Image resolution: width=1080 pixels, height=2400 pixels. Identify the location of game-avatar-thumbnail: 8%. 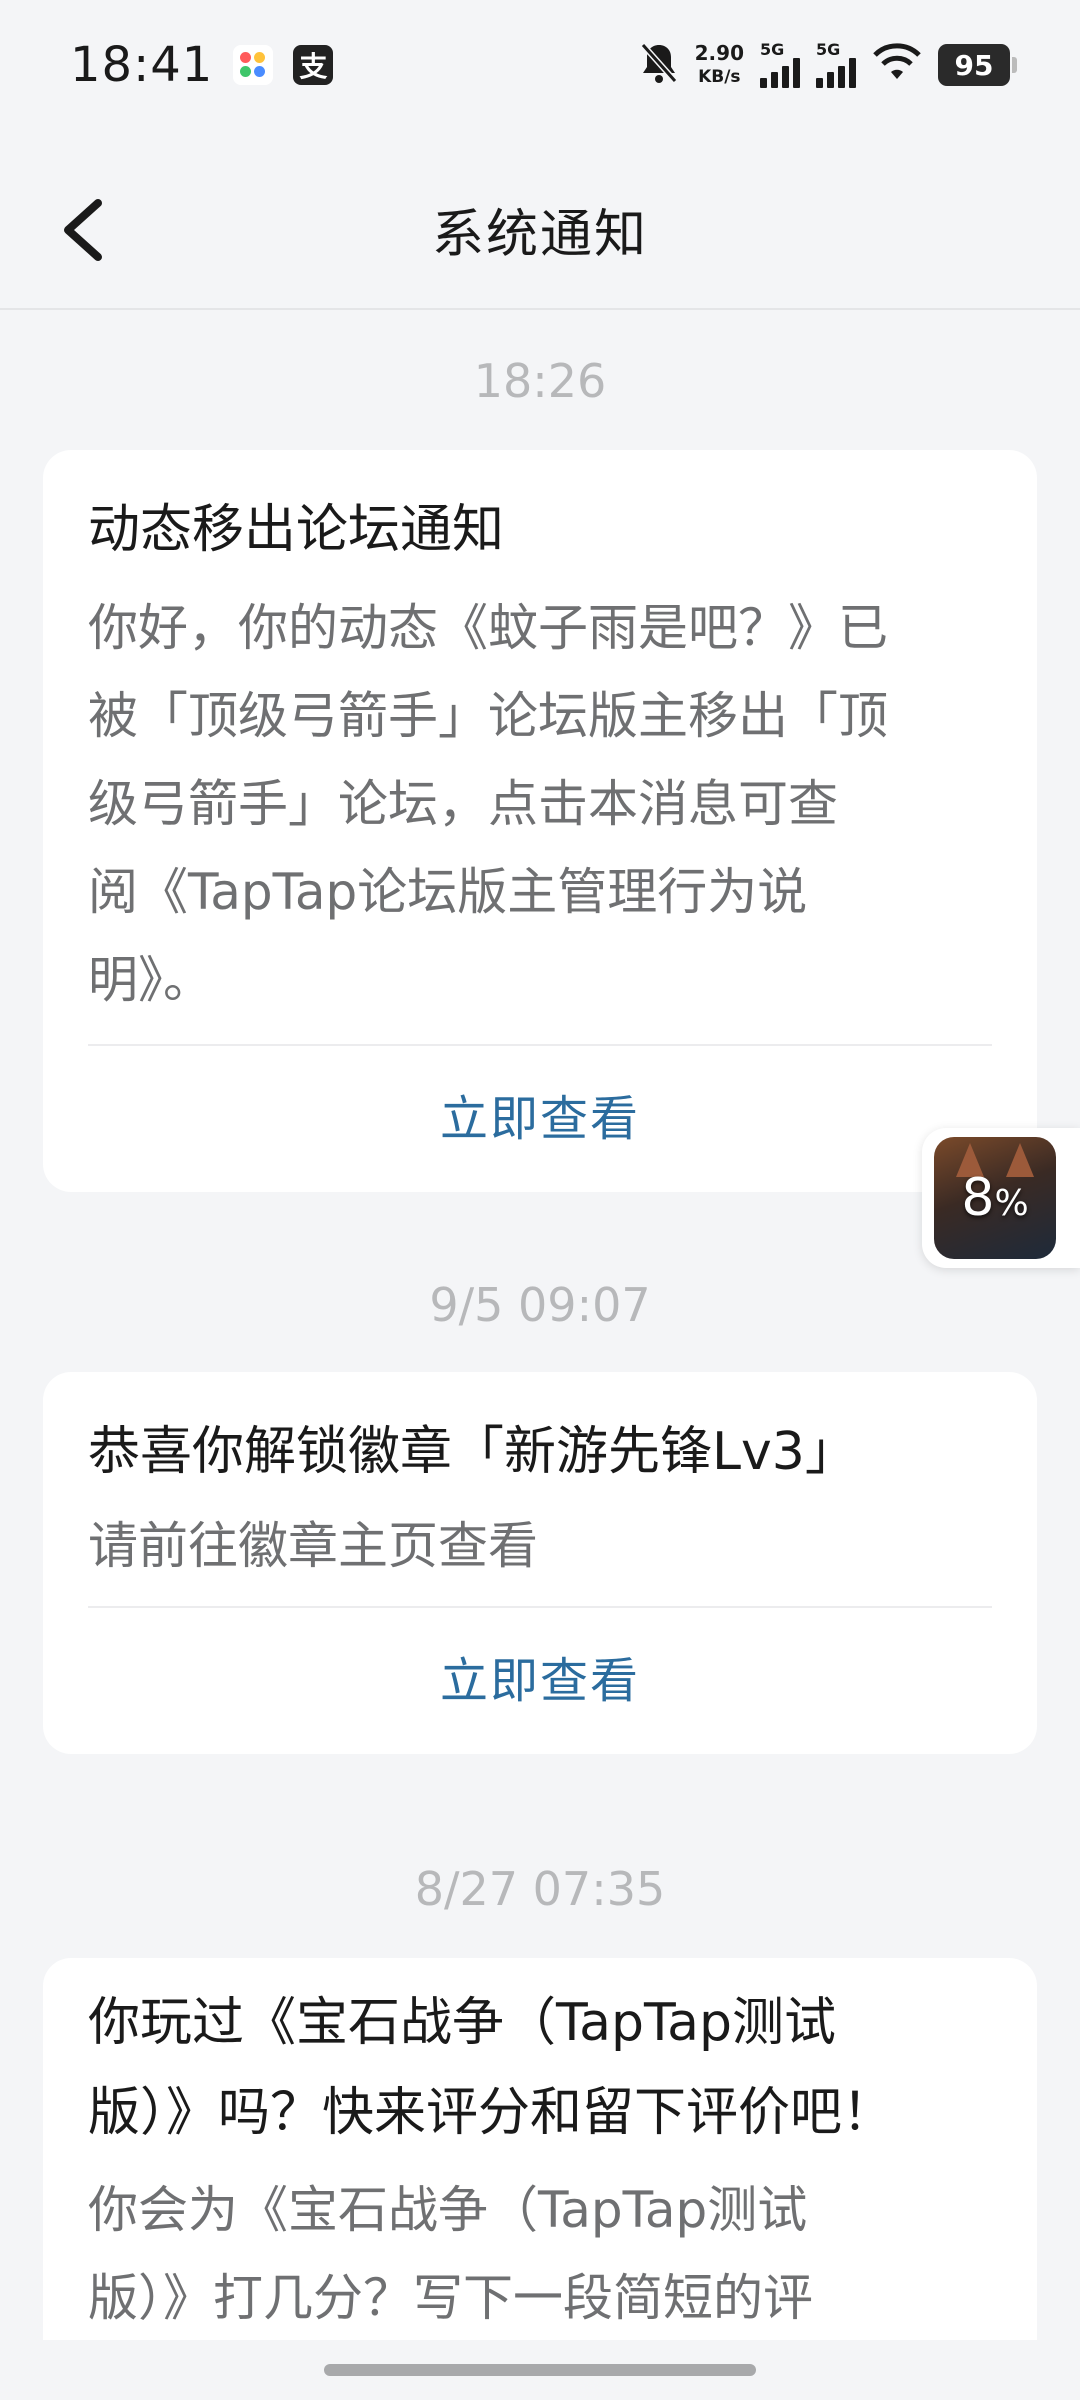
(995, 1198).